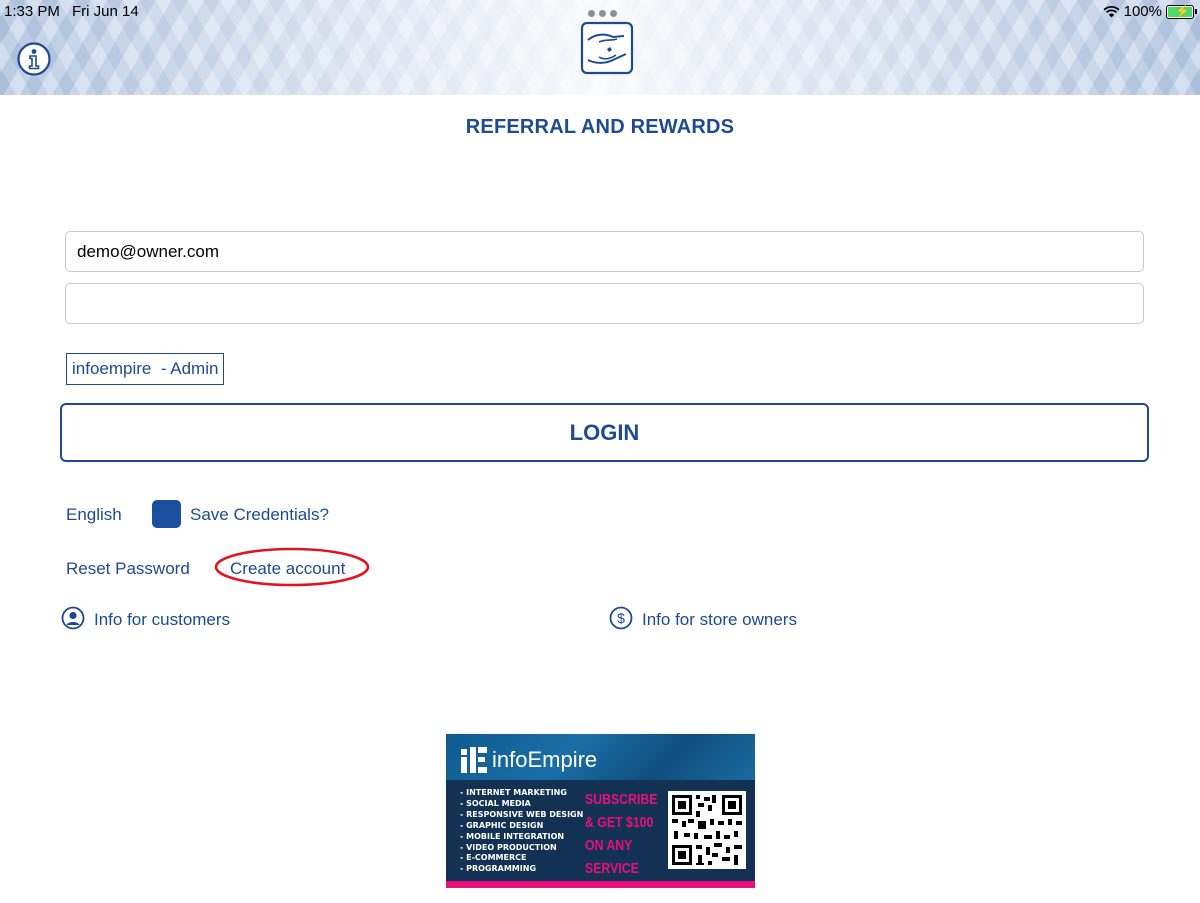  What do you see at coordinates (600, 127) in the screenshot?
I see `page-title: REFERRAL AND REWARDS` at bounding box center [600, 127].